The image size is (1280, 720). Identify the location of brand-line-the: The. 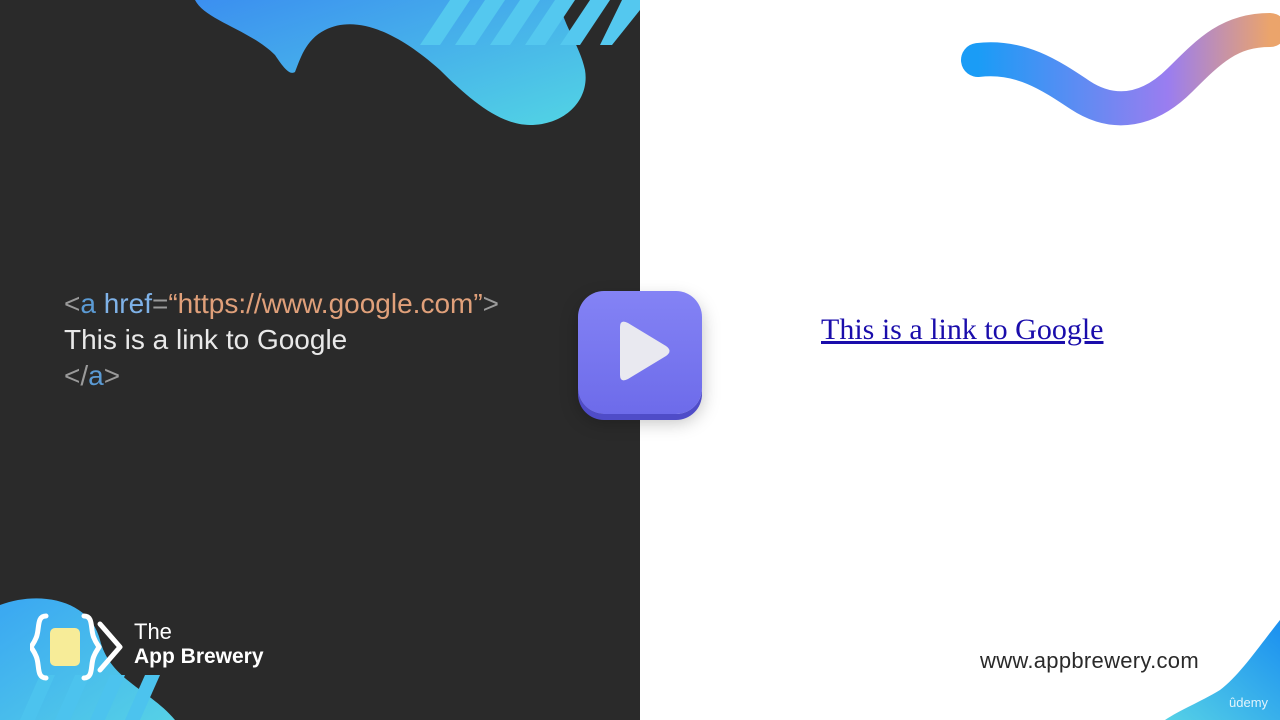
(153, 631).